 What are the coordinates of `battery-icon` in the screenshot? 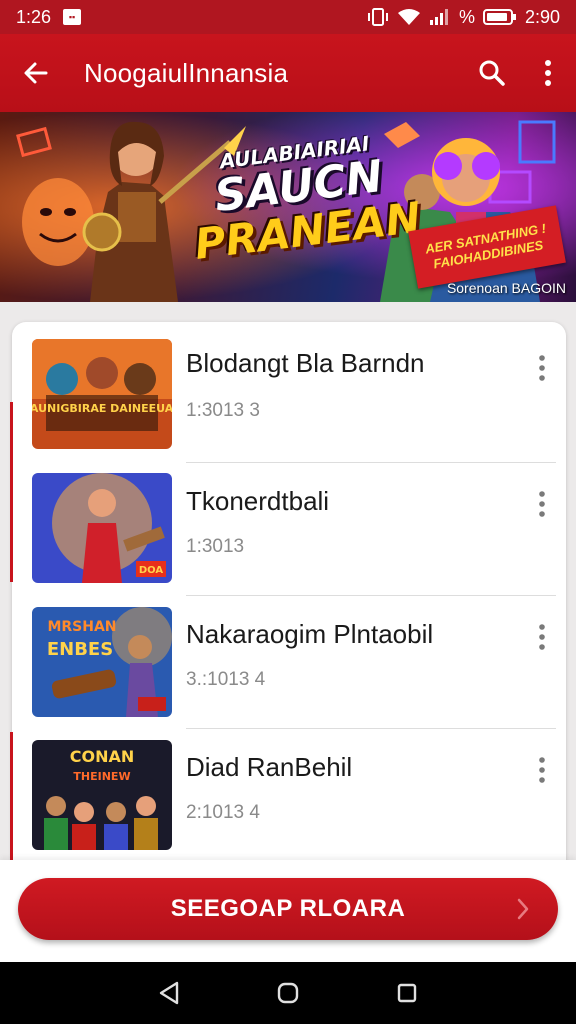 It's located at (499, 17).